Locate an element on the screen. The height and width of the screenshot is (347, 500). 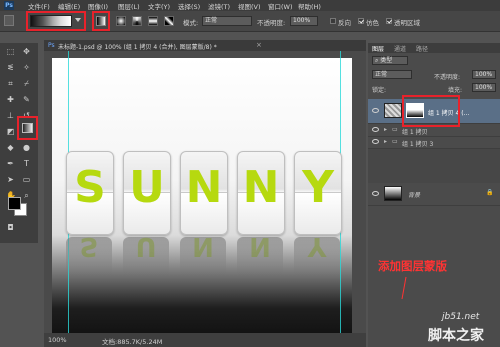
path-select-icon: ➤ is located at coordinates (10, 179).